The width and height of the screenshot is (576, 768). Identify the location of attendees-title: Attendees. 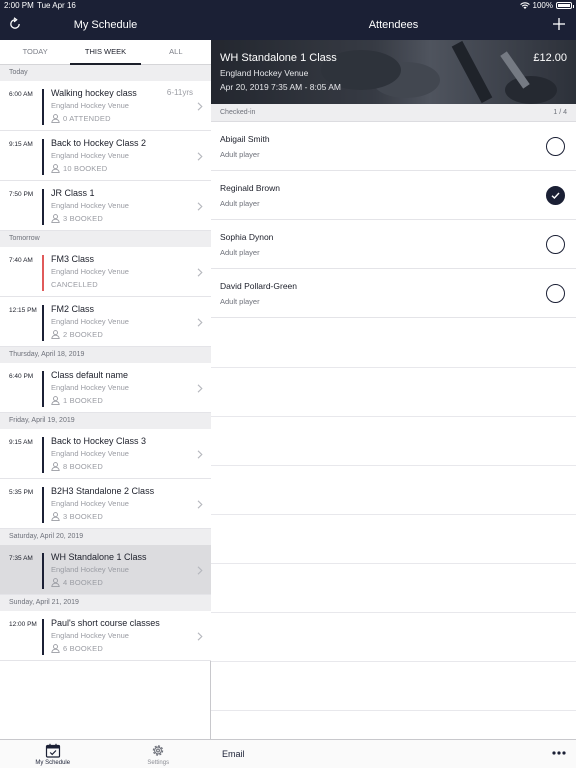
(393, 25).